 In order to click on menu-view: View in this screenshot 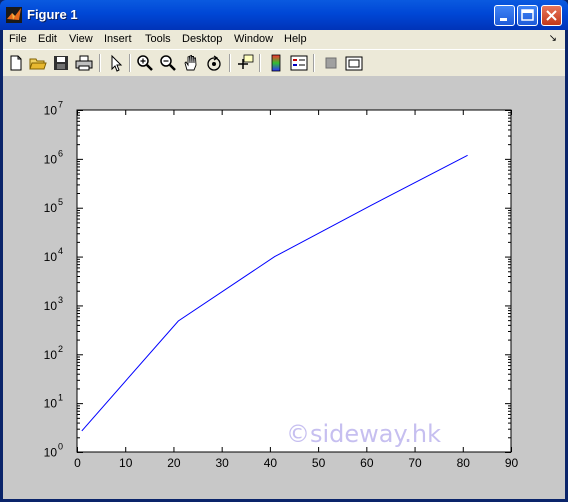, I will do `click(81, 39)`.